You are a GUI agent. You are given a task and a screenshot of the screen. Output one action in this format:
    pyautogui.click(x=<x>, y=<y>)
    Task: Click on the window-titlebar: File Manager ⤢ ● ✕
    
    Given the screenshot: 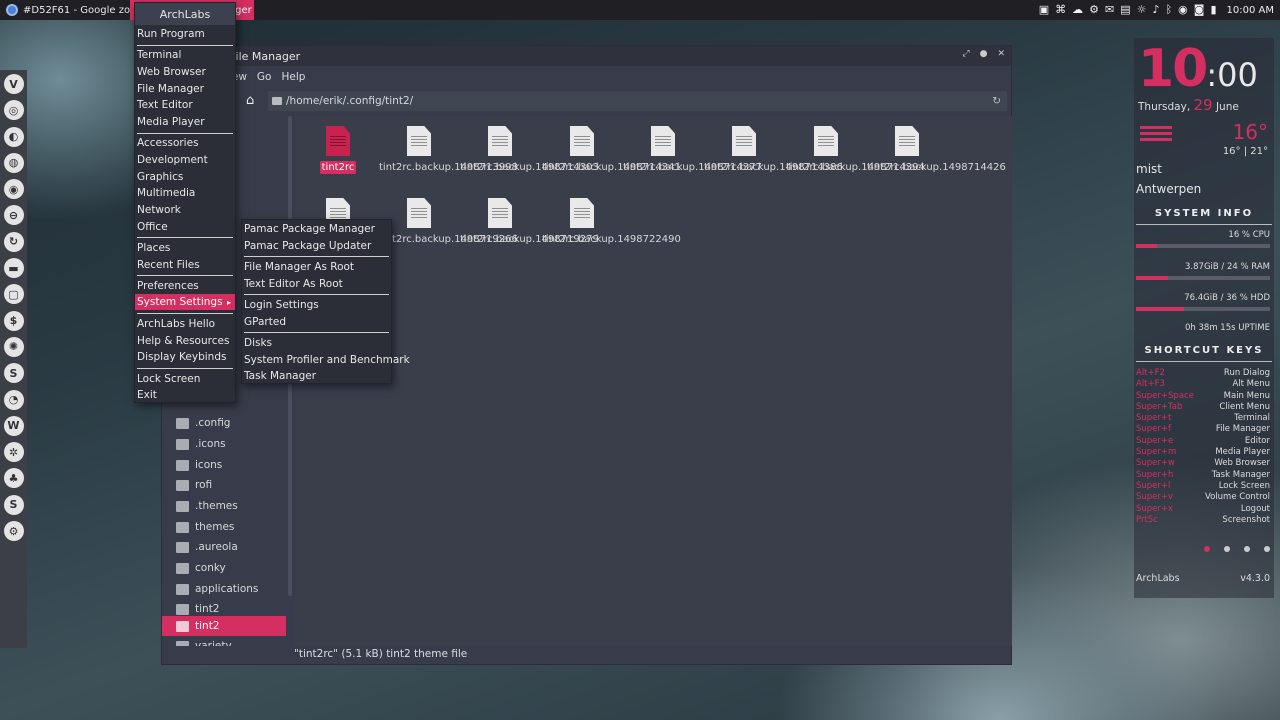 What is the action you would take?
    pyautogui.click(x=586, y=56)
    